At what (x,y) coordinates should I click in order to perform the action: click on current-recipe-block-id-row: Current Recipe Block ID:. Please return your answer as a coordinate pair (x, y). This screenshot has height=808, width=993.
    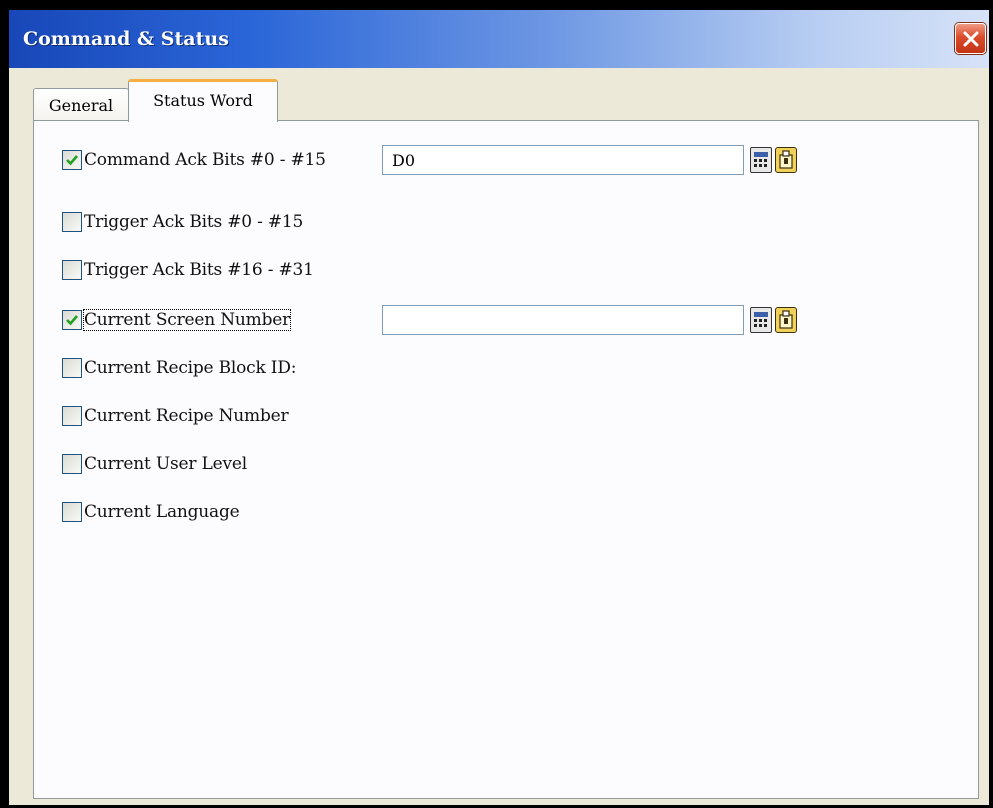
    Looking at the image, I should click on (179, 368).